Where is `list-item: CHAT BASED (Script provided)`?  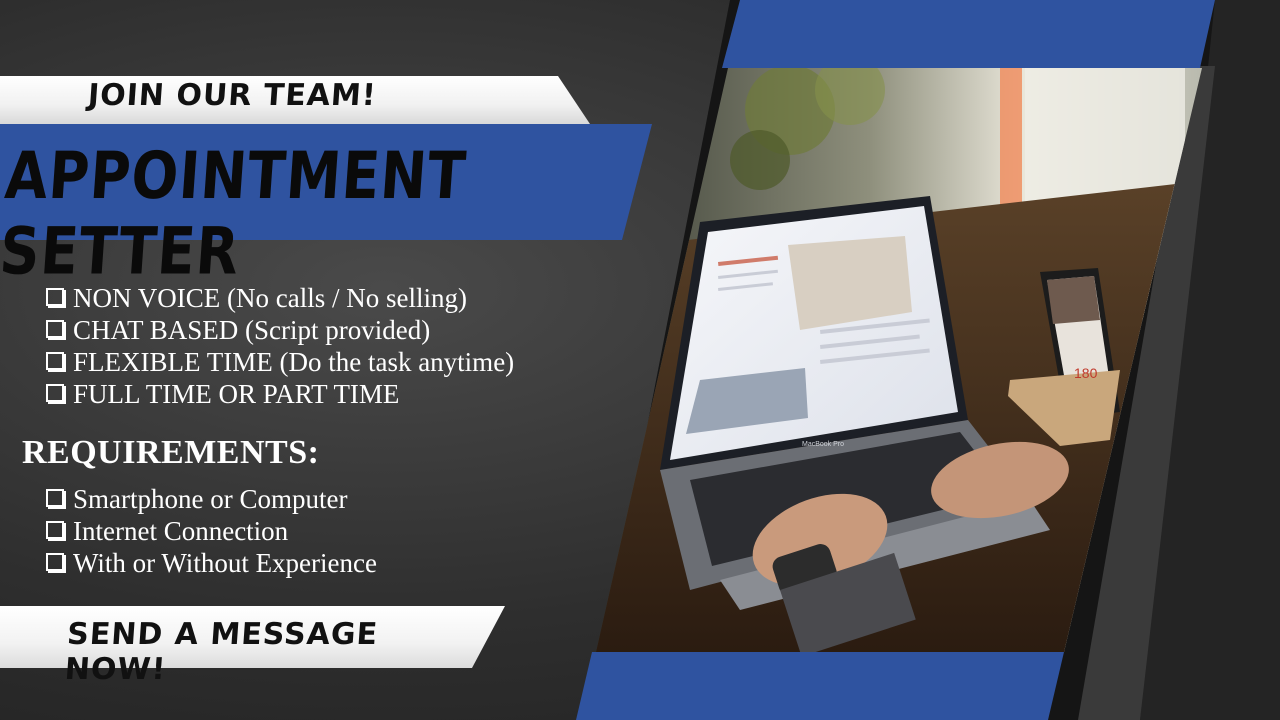
list-item: CHAT BASED (Script provided) is located at coordinates (280, 330).